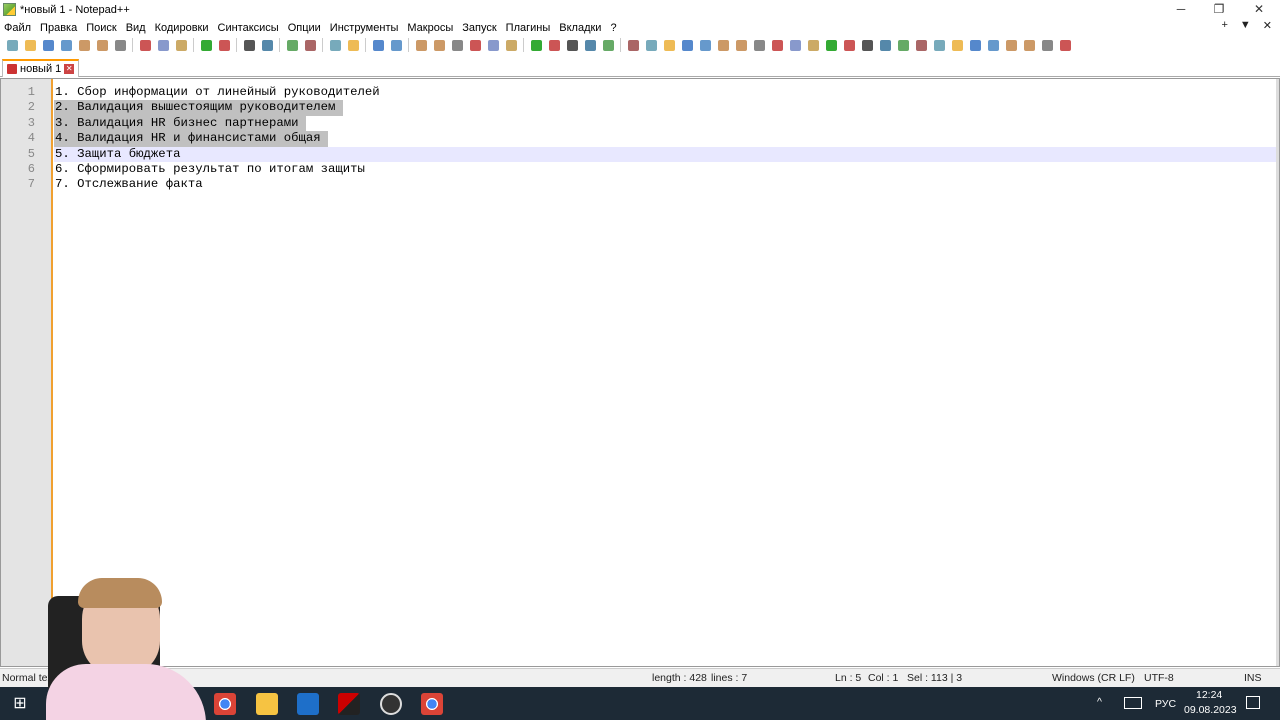  What do you see at coordinates (1219, 9) in the screenshot?
I see `restore-button: ❐` at bounding box center [1219, 9].